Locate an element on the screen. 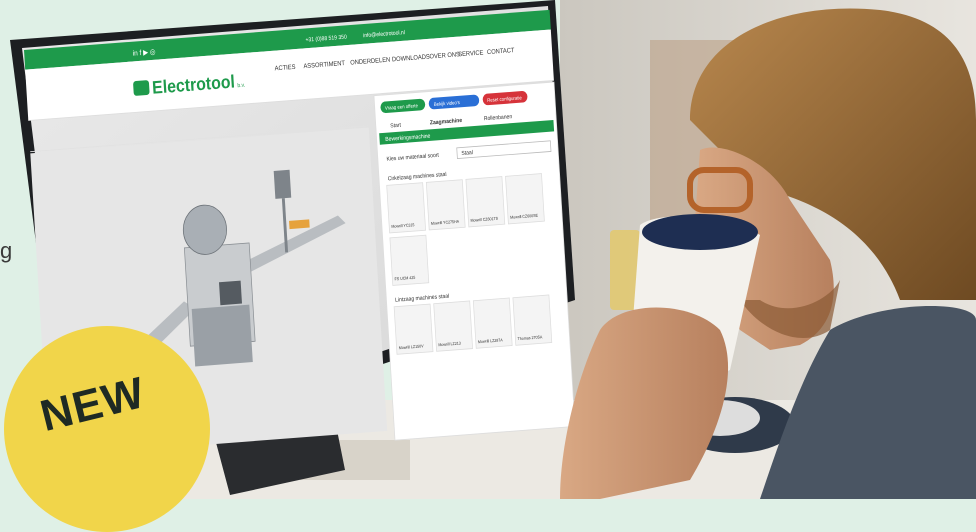  control-box is located at coordinates (282, 184).